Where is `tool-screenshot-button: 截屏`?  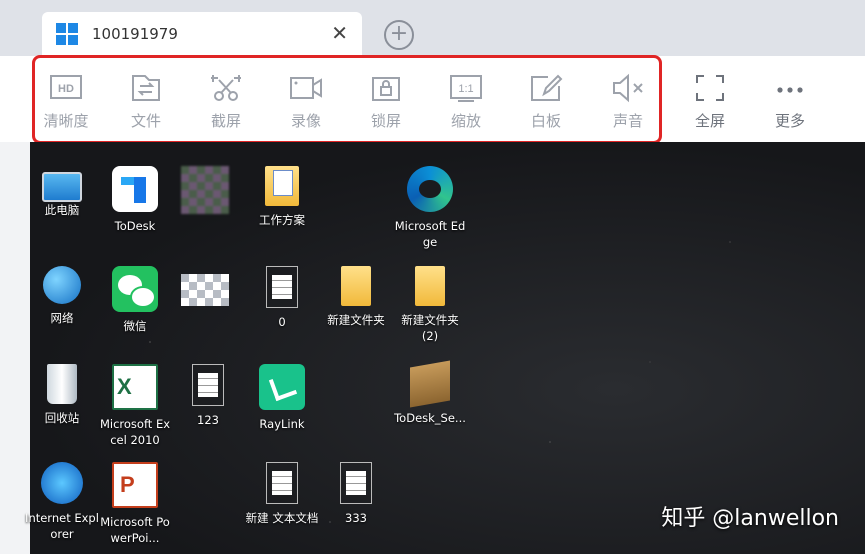 tool-screenshot-button: 截屏 is located at coordinates (226, 103).